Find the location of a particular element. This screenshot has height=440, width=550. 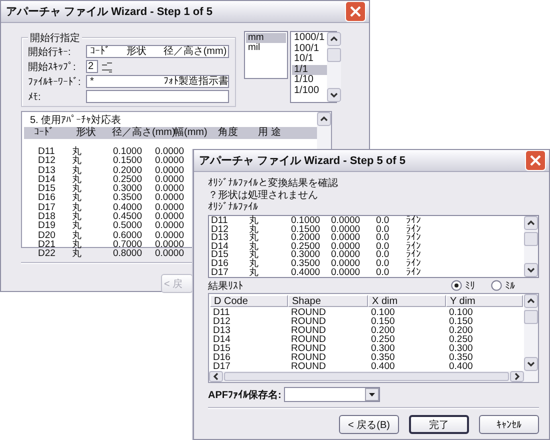

text-field is located at coordinates (157, 96).